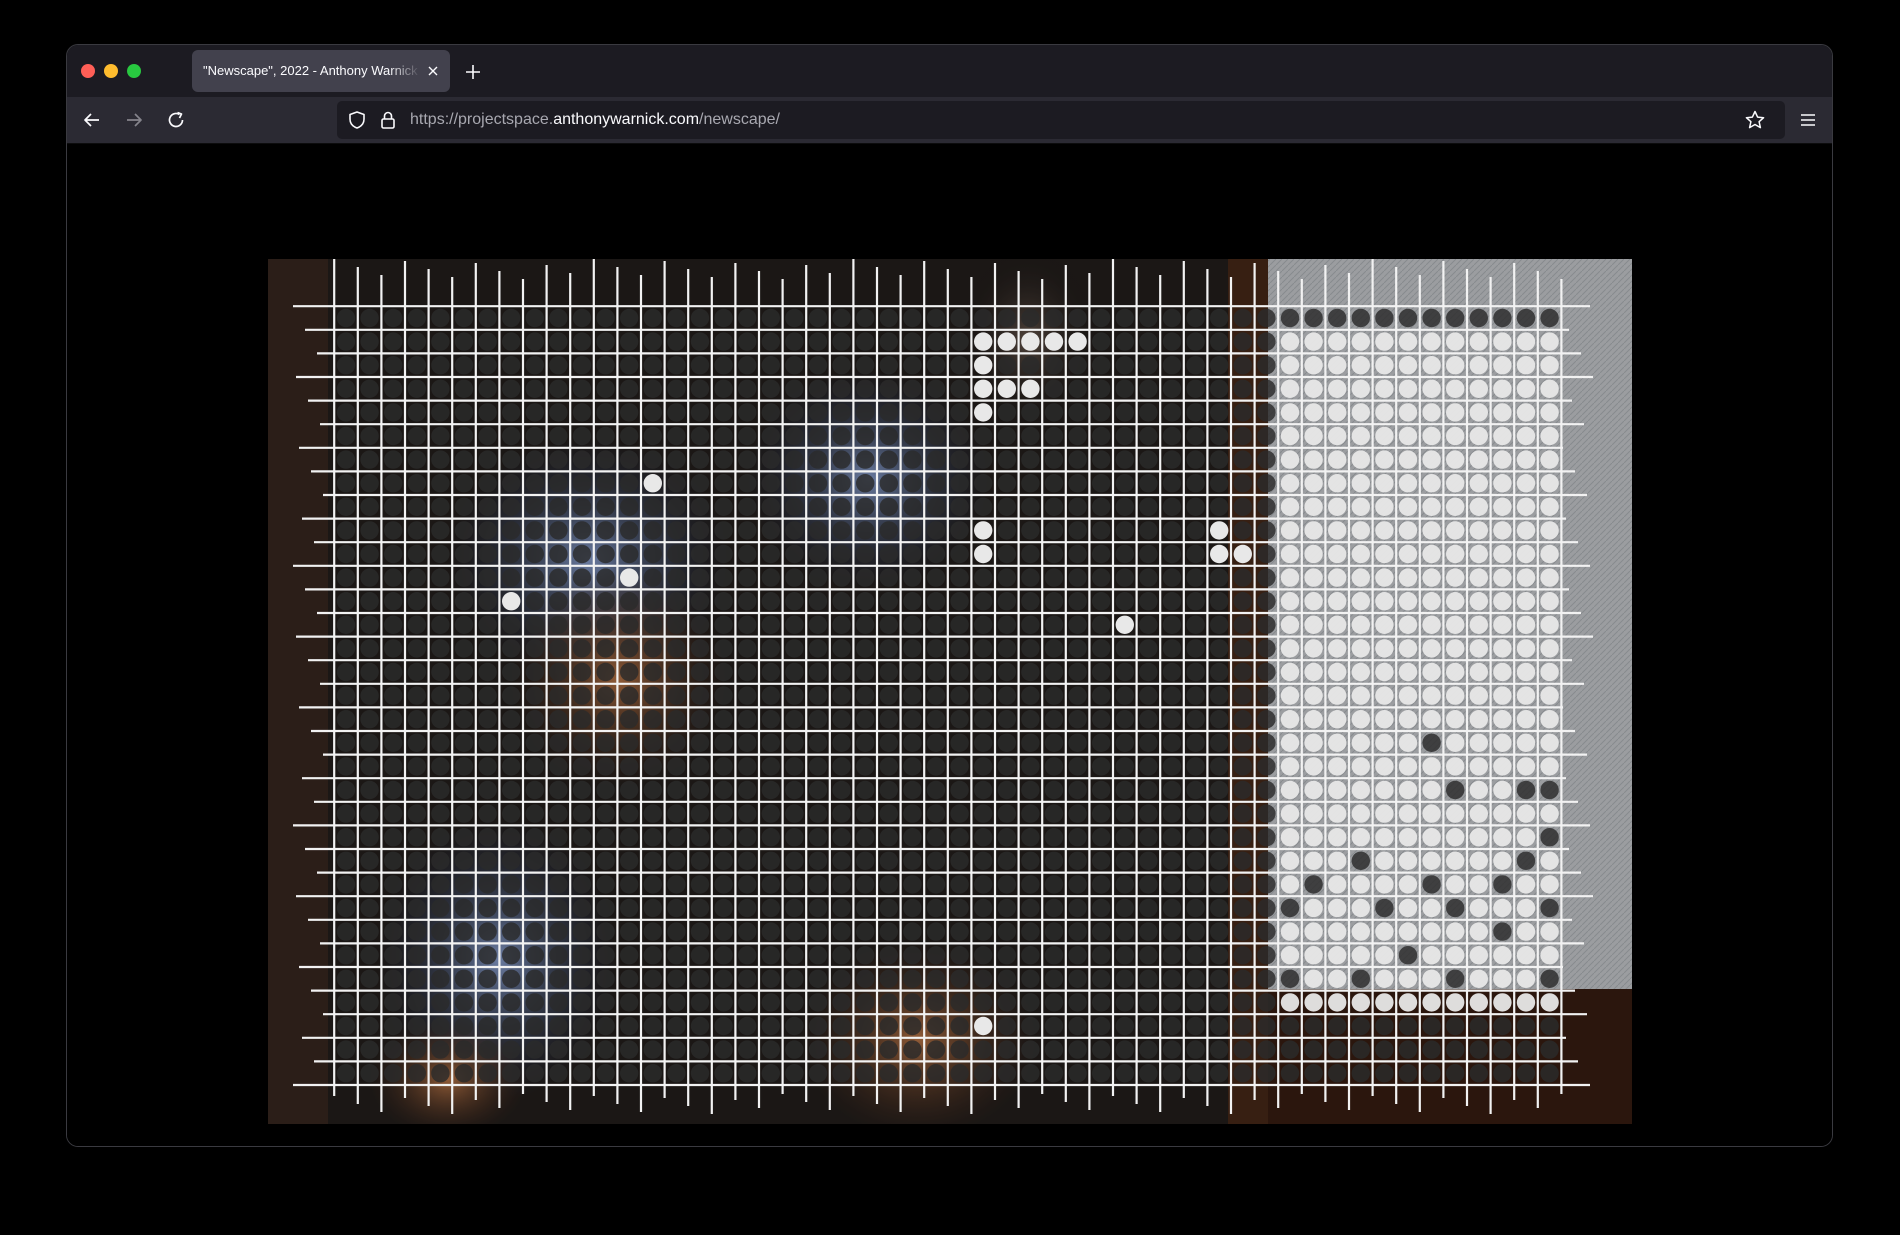 The width and height of the screenshot is (1900, 1235). Describe the element at coordinates (1755, 120) in the screenshot. I see `star-icon` at that location.